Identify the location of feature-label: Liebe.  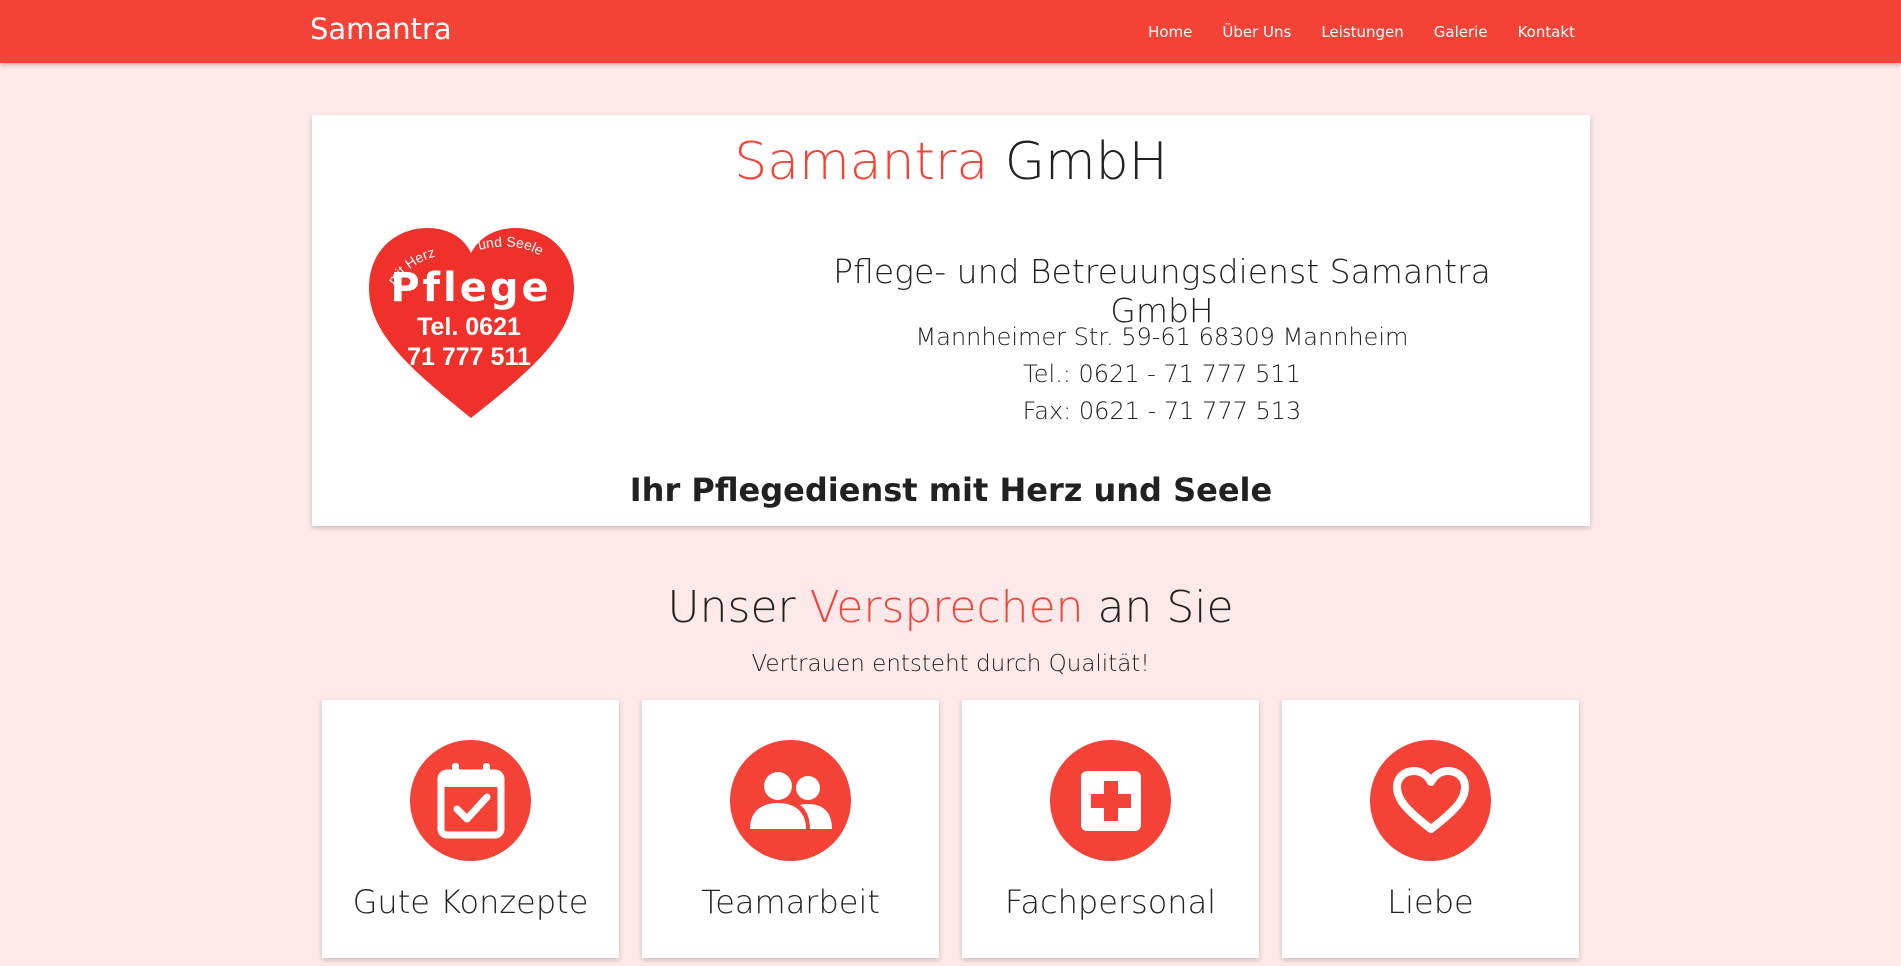
(1430, 902).